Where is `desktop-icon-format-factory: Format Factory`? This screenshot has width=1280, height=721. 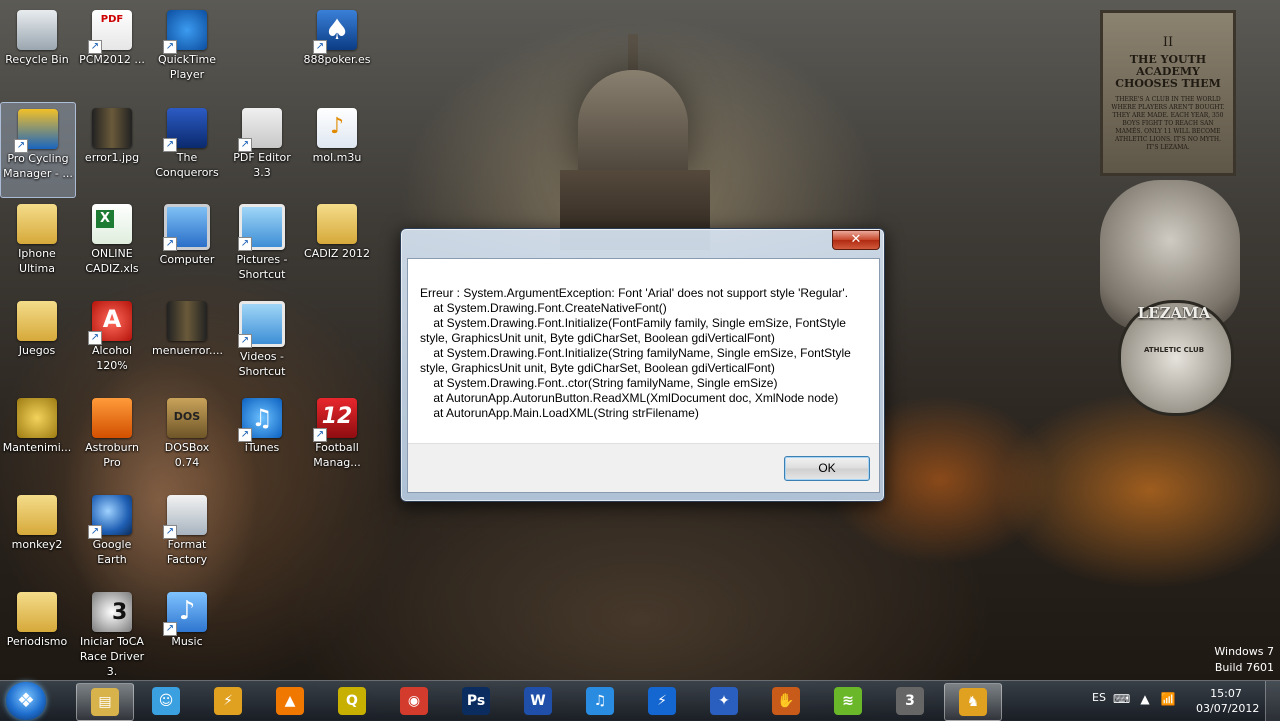
desktop-icon-format-factory: Format Factory is located at coordinates (187, 536).